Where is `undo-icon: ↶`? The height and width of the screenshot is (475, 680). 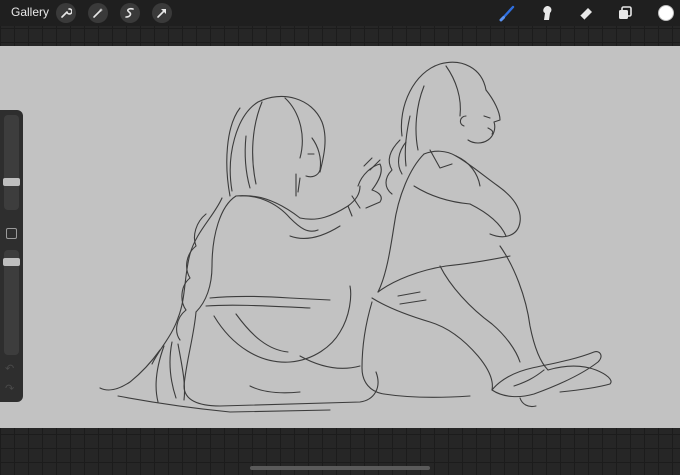
undo-icon: ↶ is located at coordinates (9, 368).